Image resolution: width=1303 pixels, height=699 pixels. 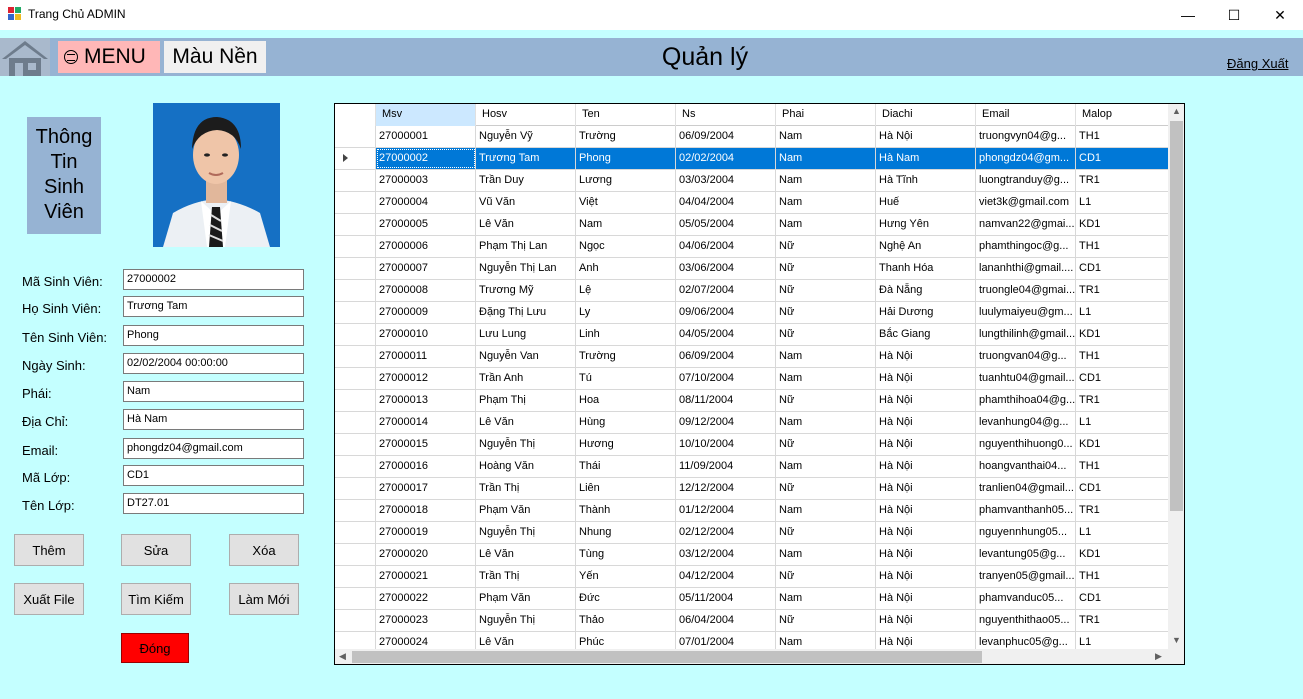 What do you see at coordinates (726, 444) in the screenshot?
I see `table-cell: 10/10/2004` at bounding box center [726, 444].